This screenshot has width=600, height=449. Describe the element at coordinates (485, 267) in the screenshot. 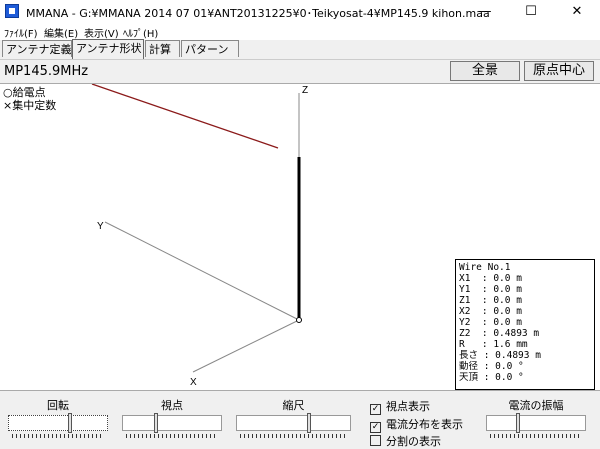

I see `wire-number: Wire No.1` at that location.